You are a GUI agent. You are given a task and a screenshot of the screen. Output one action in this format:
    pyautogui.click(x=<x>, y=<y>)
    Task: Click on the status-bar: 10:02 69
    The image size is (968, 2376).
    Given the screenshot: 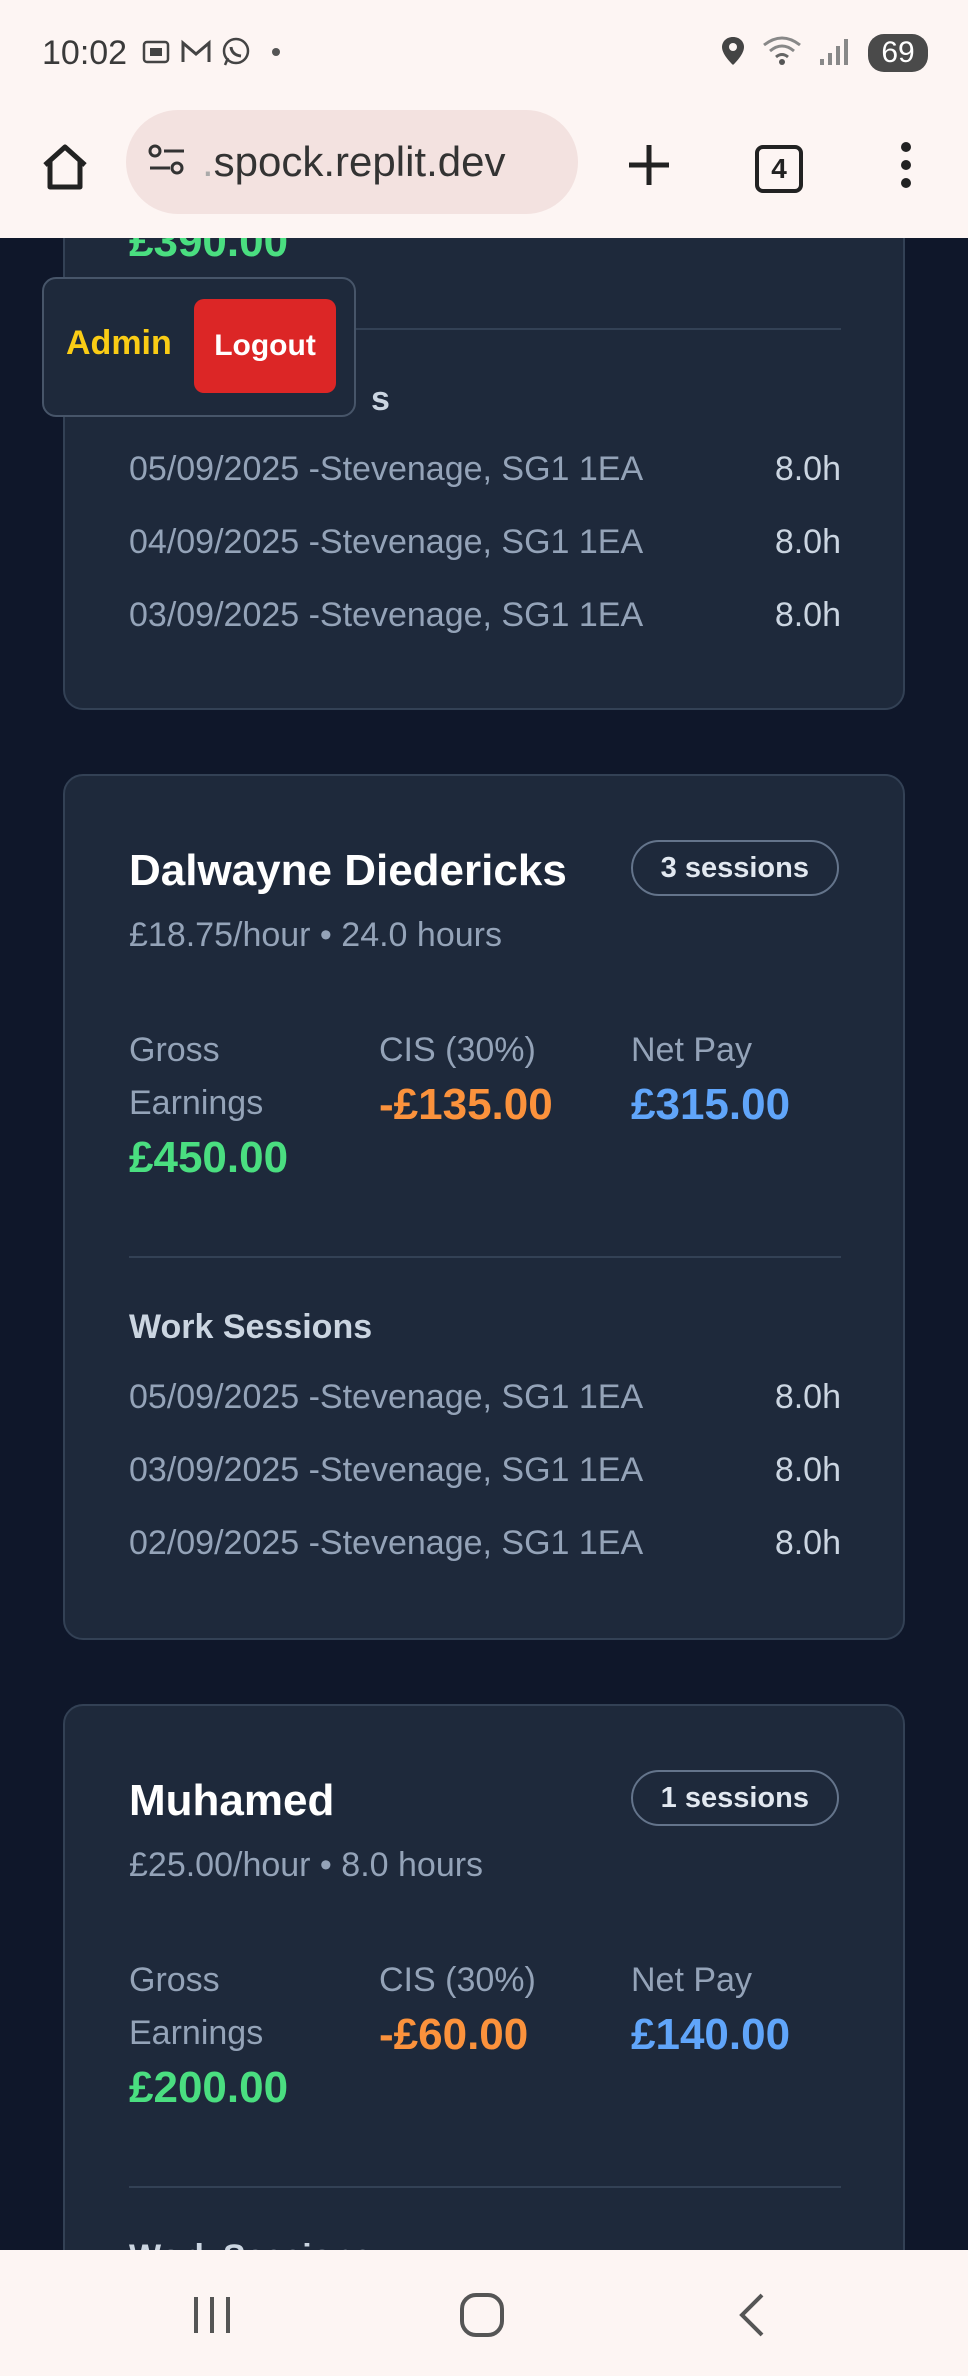 What is the action you would take?
    pyautogui.click(x=484, y=52)
    